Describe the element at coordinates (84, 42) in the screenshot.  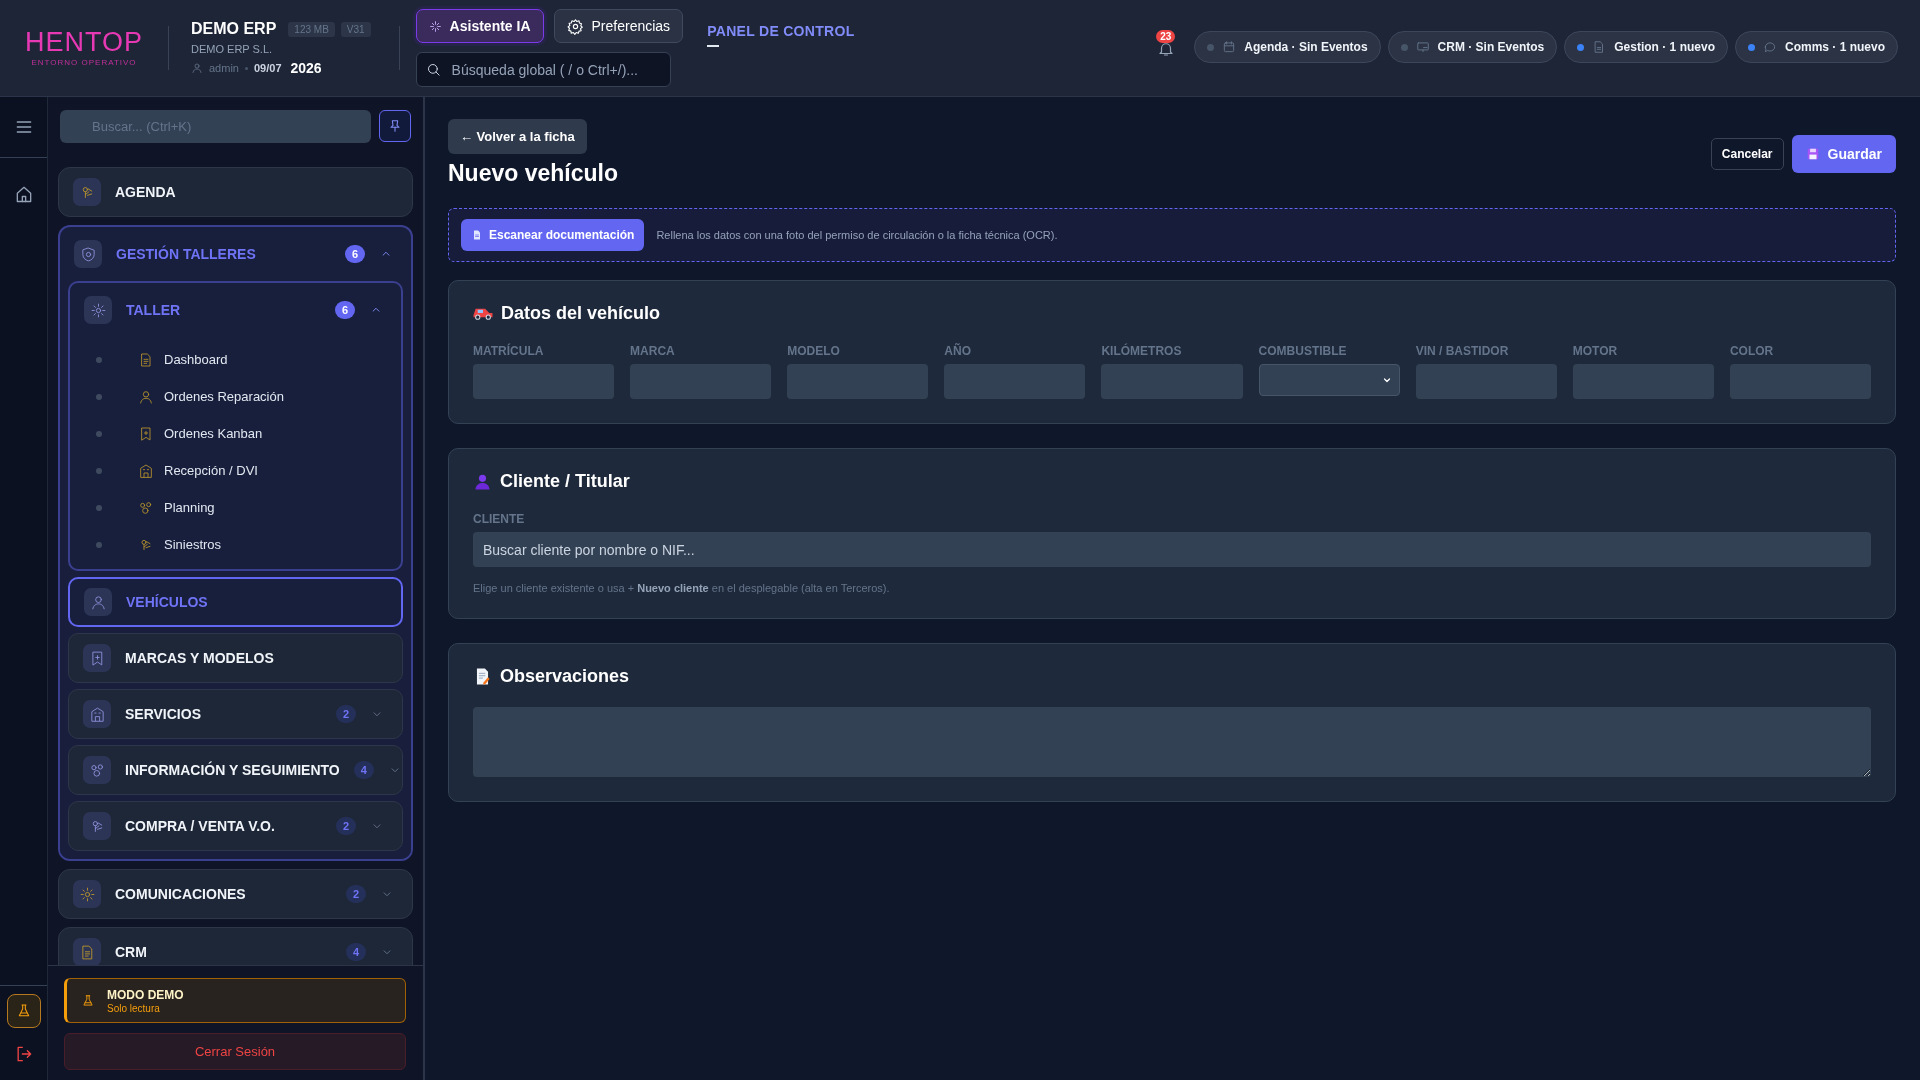
I see `logo: HENTOP` at that location.